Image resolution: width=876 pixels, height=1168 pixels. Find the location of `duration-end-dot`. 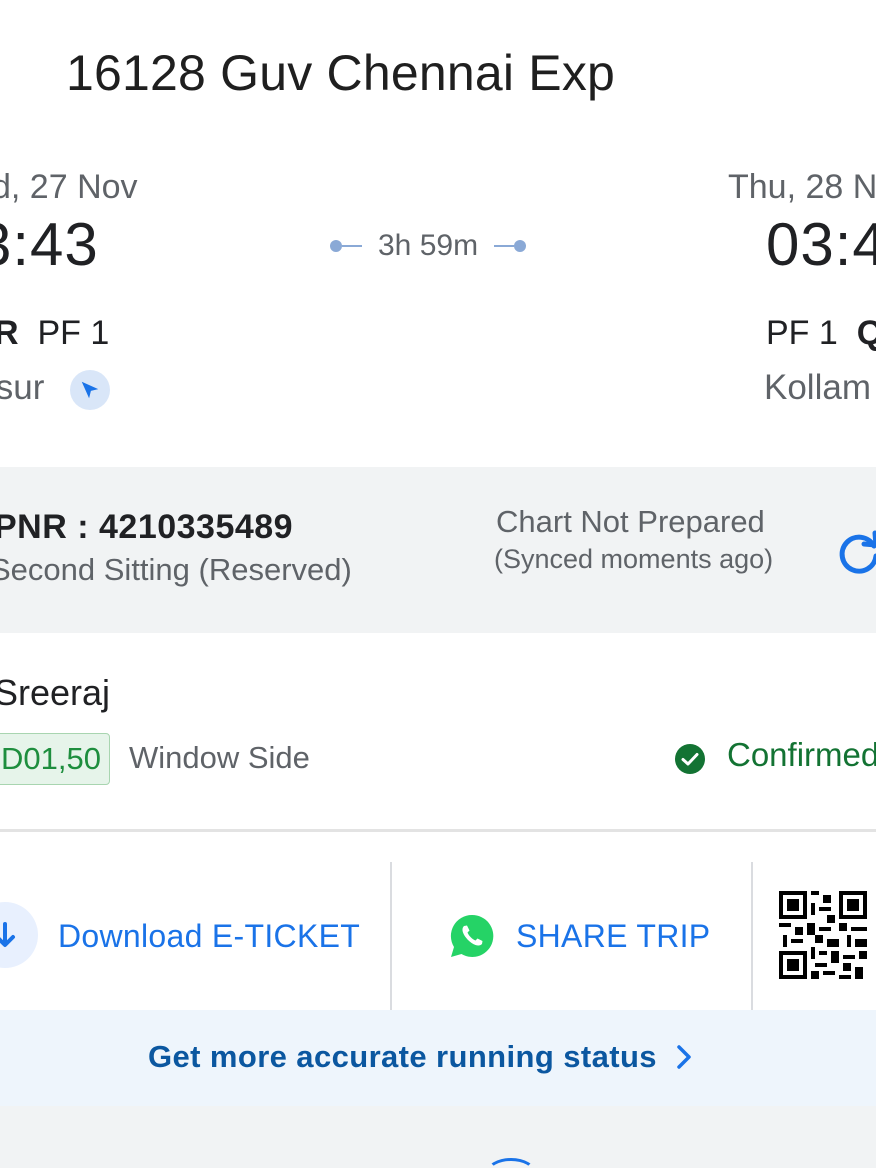

duration-end-dot is located at coordinates (520, 246).